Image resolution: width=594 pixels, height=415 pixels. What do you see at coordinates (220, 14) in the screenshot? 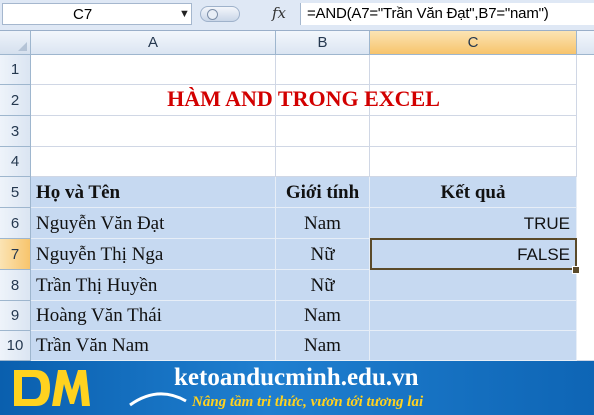
I see `formula-bar-splitter` at bounding box center [220, 14].